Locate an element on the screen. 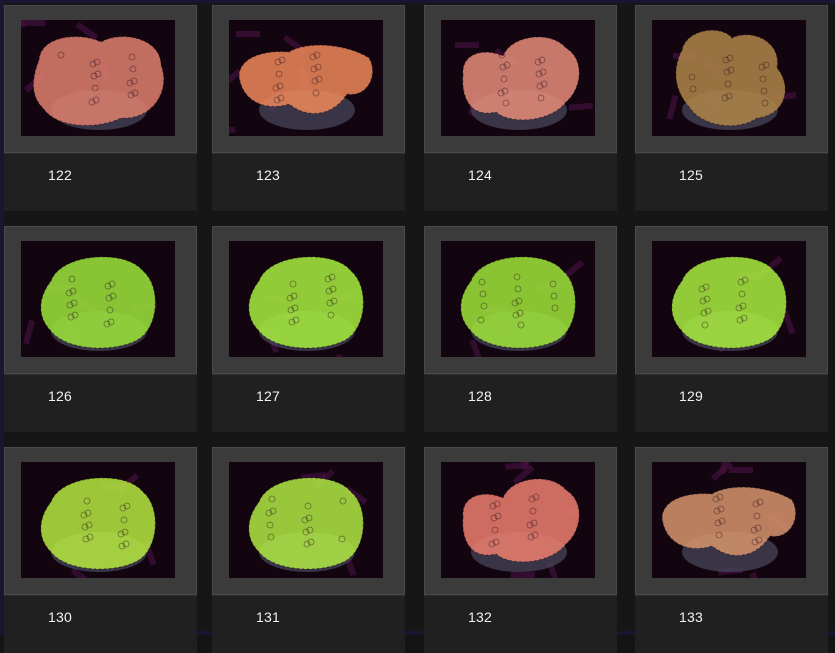  item-number-label: 129 is located at coordinates (691, 396).